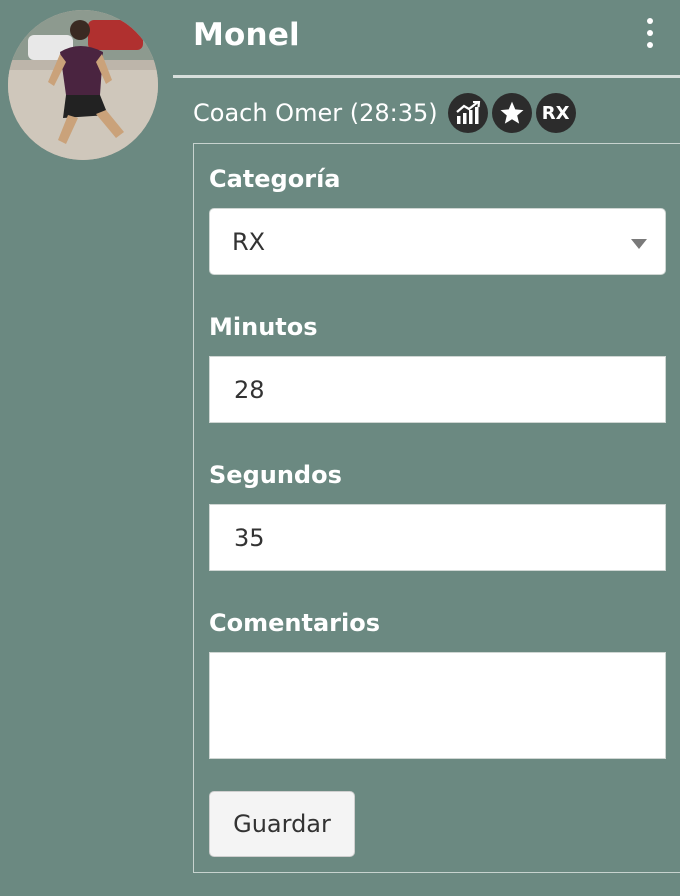  Describe the element at coordinates (650, 33) in the screenshot. I see `more-vertical-icon` at that location.